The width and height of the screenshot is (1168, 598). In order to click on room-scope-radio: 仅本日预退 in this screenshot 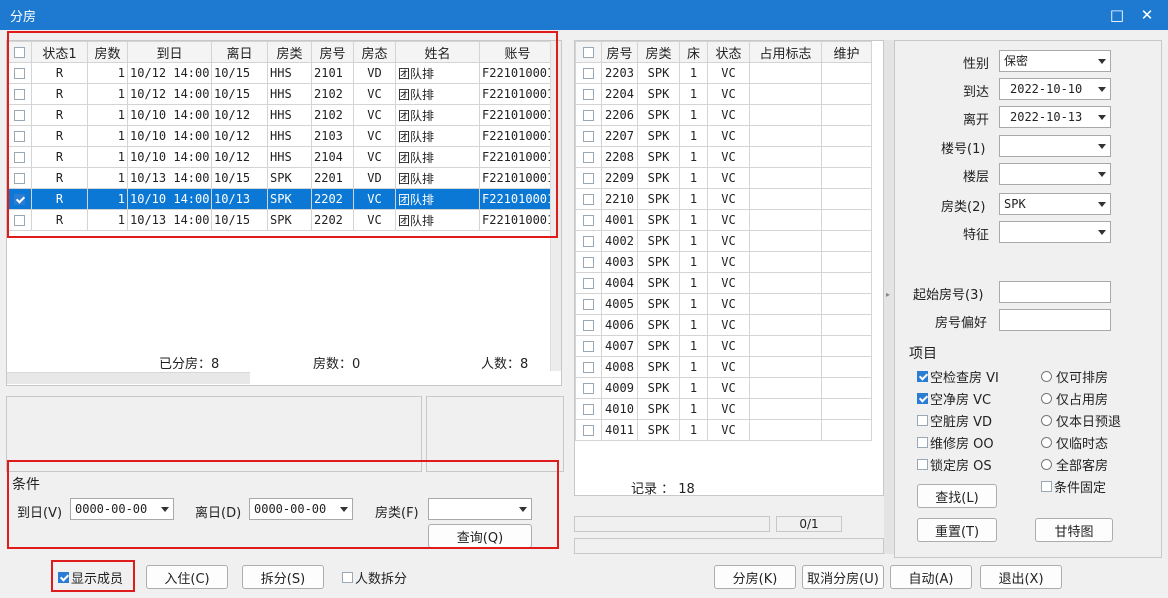, I will do `click(1081, 420)`.